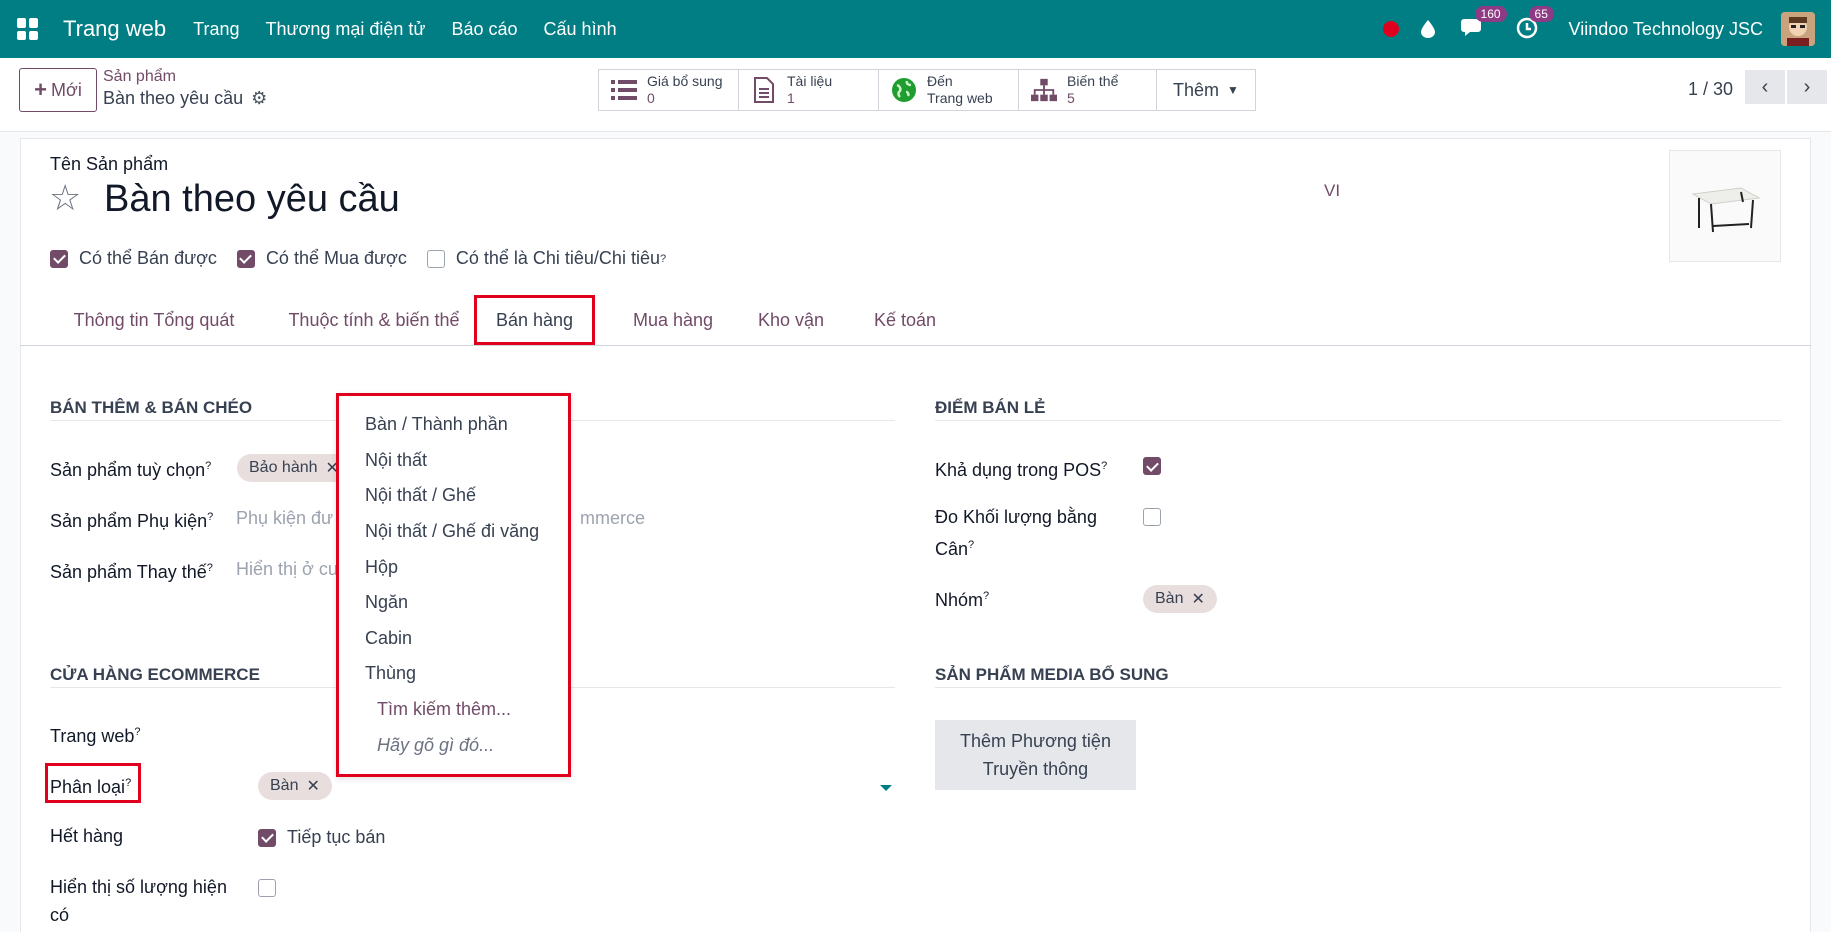  I want to click on language-button: VI, so click(1332, 191).